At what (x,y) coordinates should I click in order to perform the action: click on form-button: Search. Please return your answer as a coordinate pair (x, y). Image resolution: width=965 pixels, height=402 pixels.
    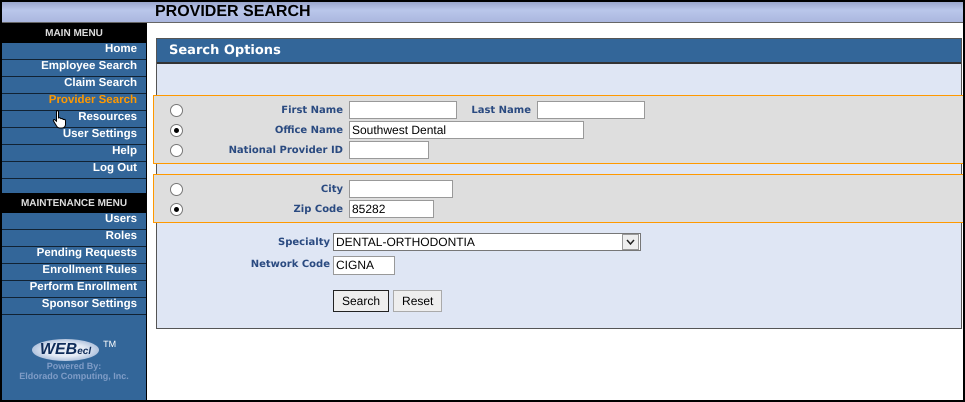
    Looking at the image, I should click on (361, 301).